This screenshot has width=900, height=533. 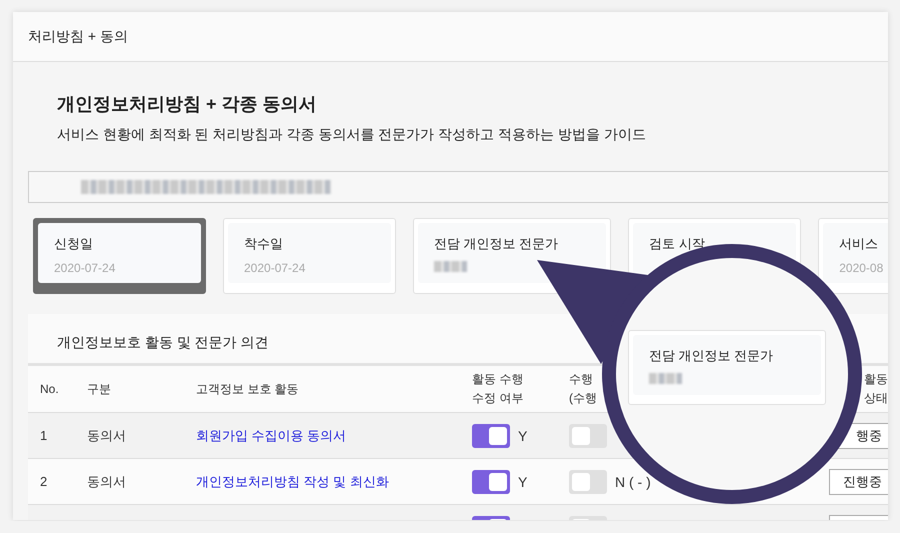 I want to click on activity-link: 회원가입 수집이용 동의서, so click(x=271, y=436).